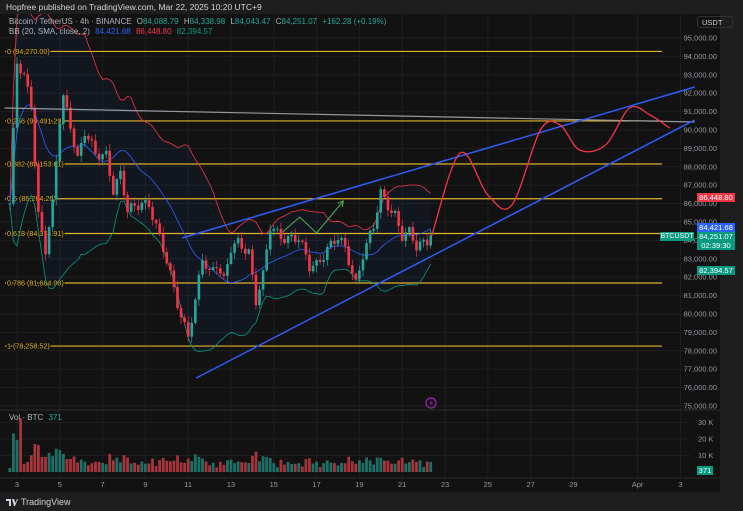 Image resolution: width=743 pixels, height=511 pixels. Describe the element at coordinates (677, 236) in the screenshot. I see `symbol-tag: BTCUSDT` at that location.